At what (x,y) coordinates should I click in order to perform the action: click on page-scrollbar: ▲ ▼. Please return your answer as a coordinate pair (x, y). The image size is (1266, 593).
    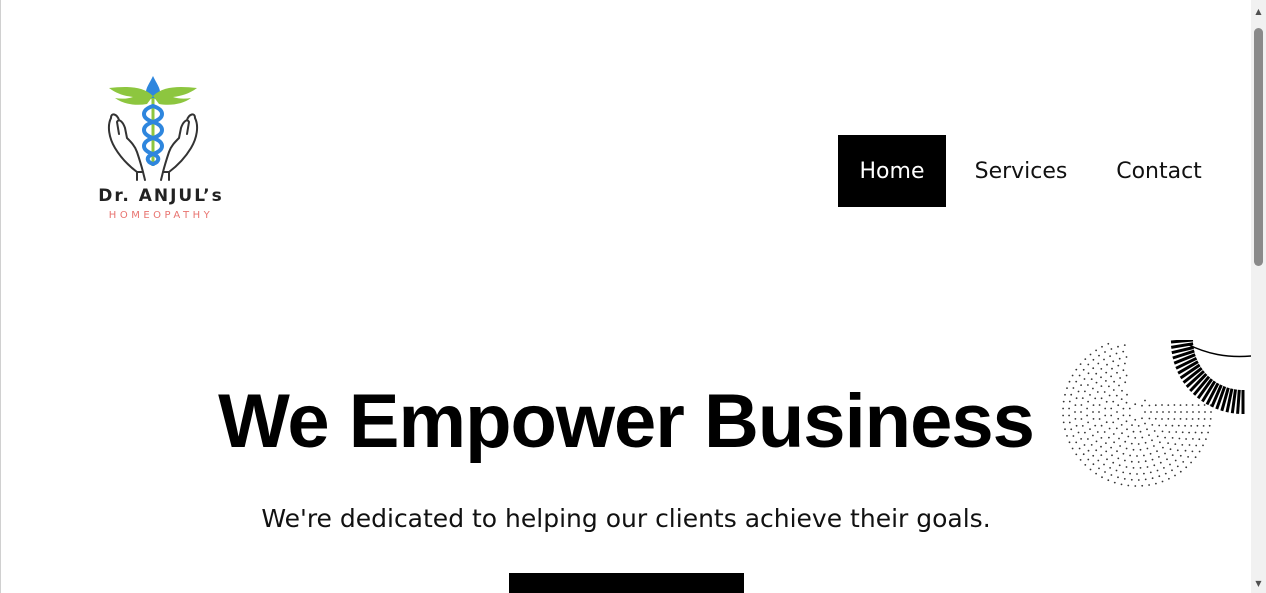
    Looking at the image, I should click on (1258, 296).